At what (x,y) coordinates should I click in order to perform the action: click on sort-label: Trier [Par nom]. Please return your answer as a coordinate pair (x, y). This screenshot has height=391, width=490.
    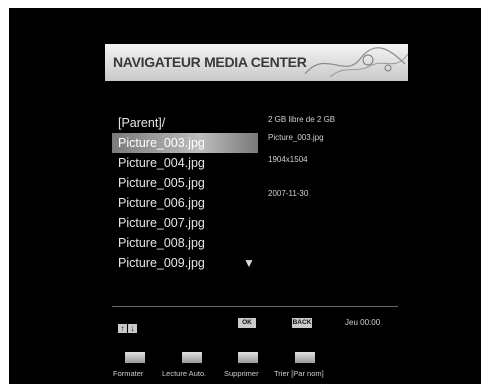
    Looking at the image, I should click on (299, 373).